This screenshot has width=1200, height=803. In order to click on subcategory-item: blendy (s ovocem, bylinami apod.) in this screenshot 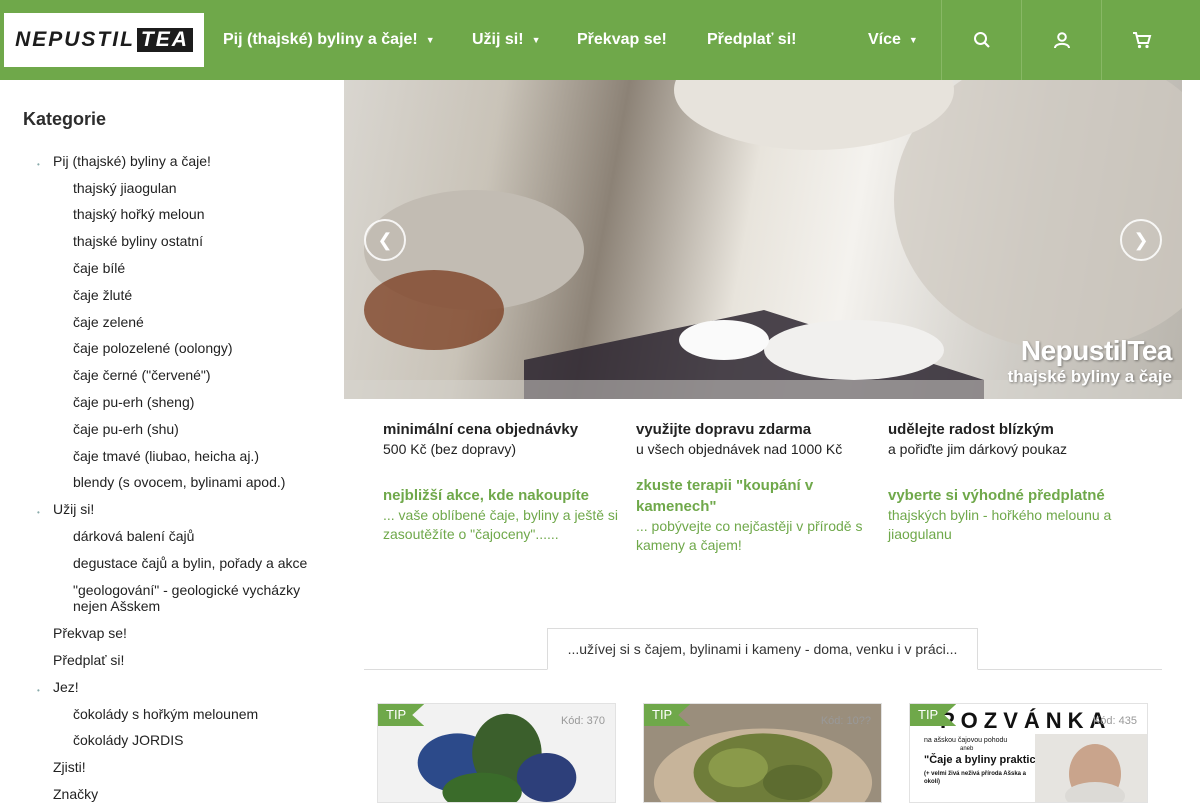, I will do `click(191, 482)`.